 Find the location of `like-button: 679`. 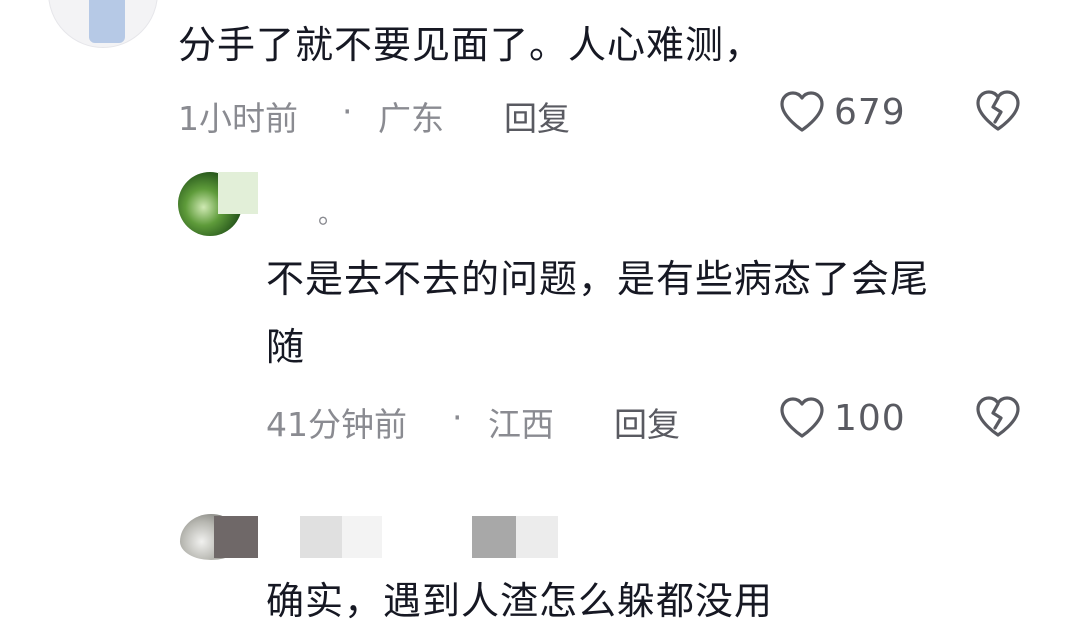

like-button: 679 is located at coordinates (842, 112).